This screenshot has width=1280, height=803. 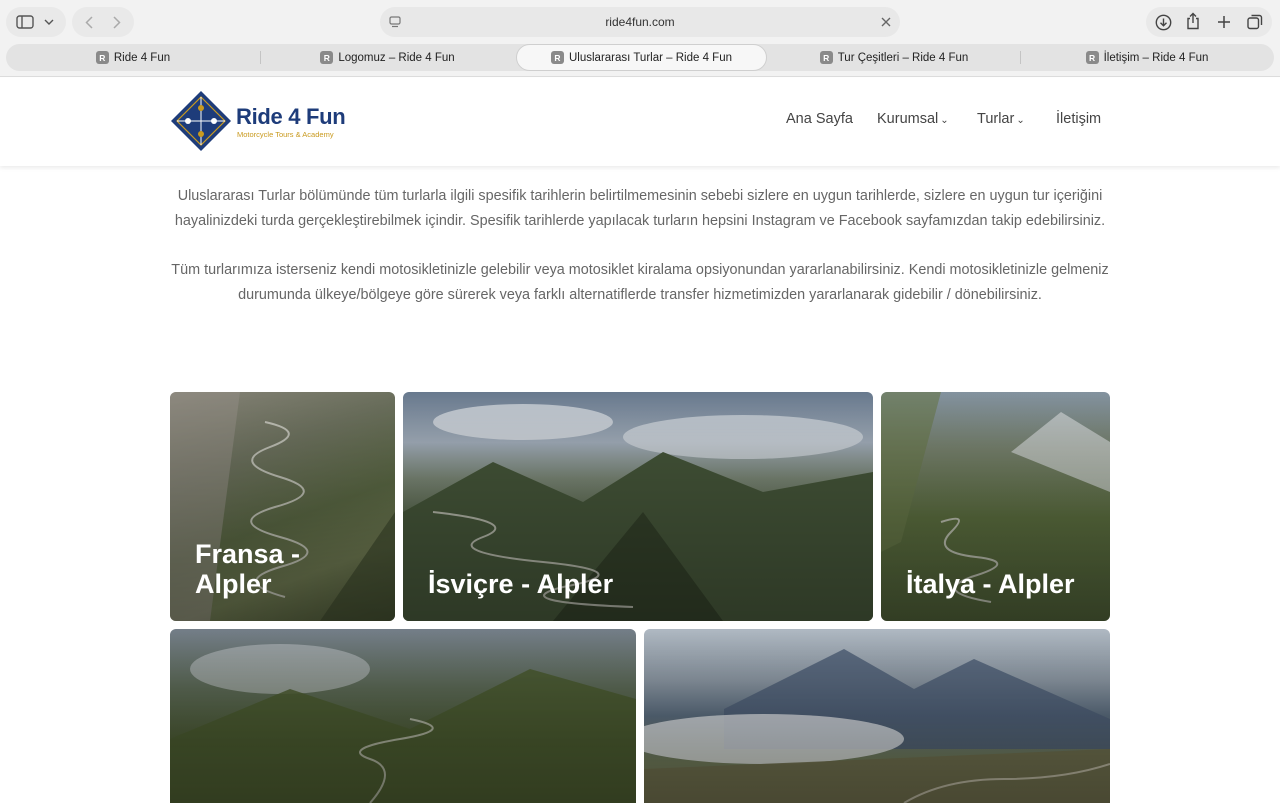 I want to click on nav-label: Turlar, so click(x=996, y=119).